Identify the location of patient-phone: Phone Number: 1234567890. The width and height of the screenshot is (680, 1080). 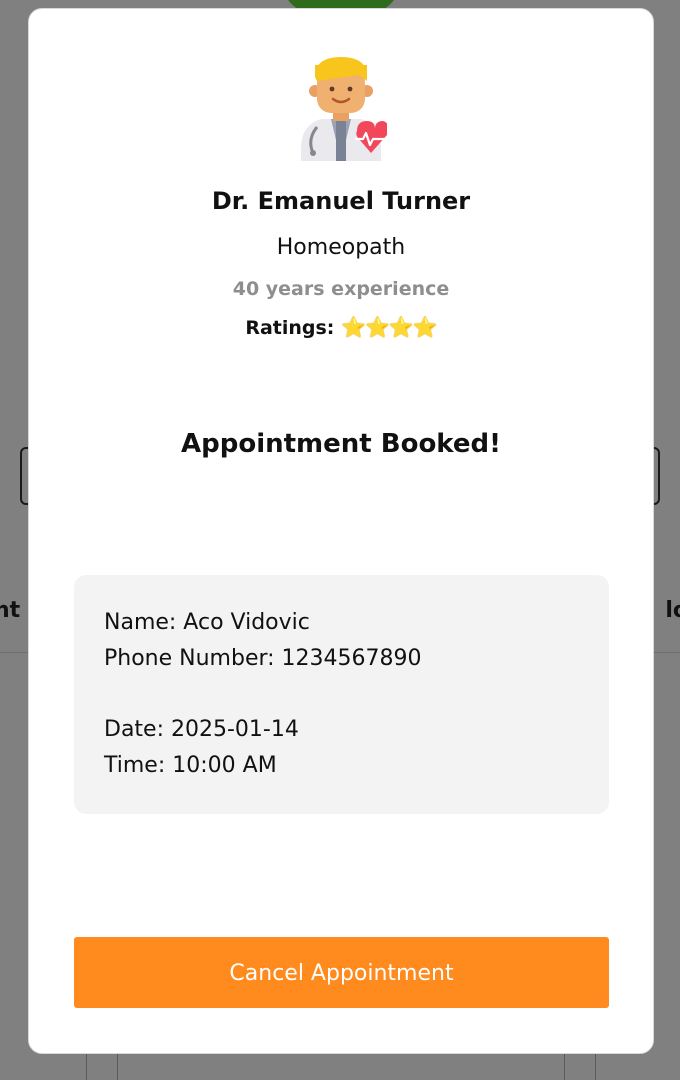
(263, 658).